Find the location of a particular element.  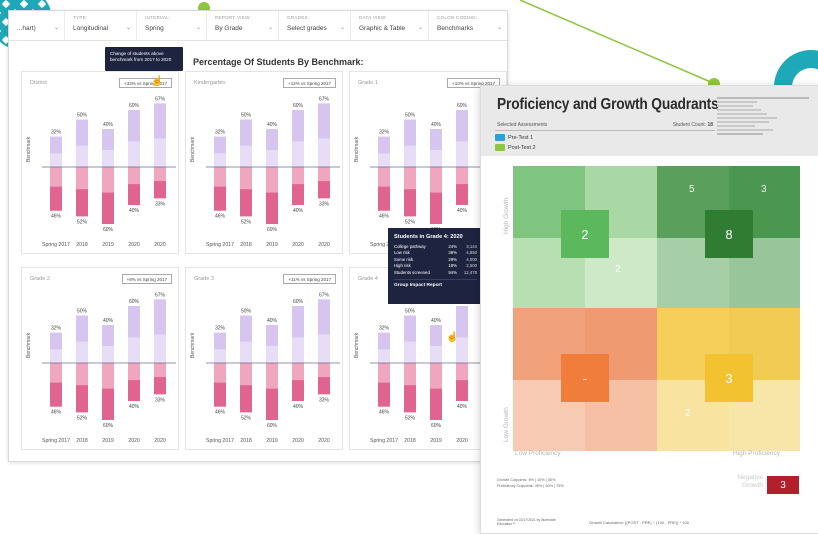

quadrant-count-low-growth-high-proficiency: 3 is located at coordinates (729, 378).